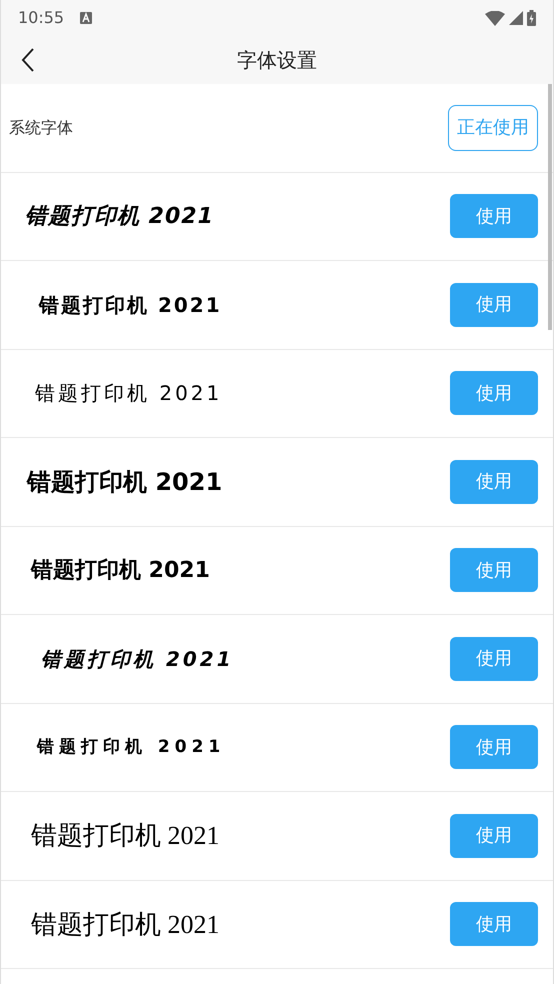 The image size is (554, 984). Describe the element at coordinates (40, 127) in the screenshot. I see `font-name: 系统字体` at that location.